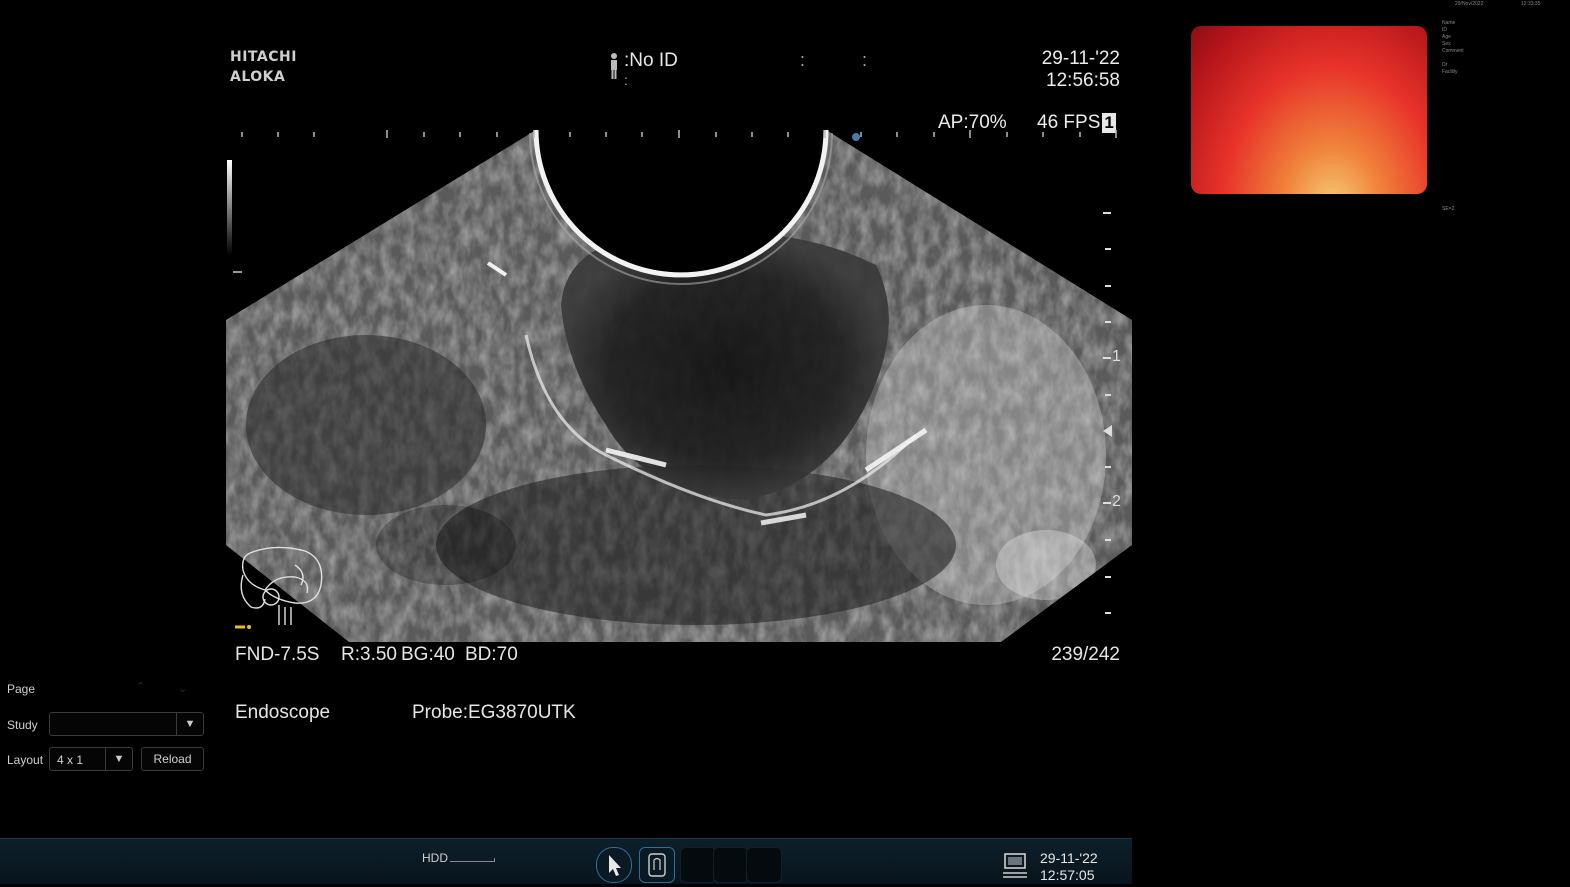 Image resolution: width=1570 pixels, height=887 pixels. I want to click on patient-info-panel: Name ID Age Sex Comment Dr Facility, so click(1453, 48).